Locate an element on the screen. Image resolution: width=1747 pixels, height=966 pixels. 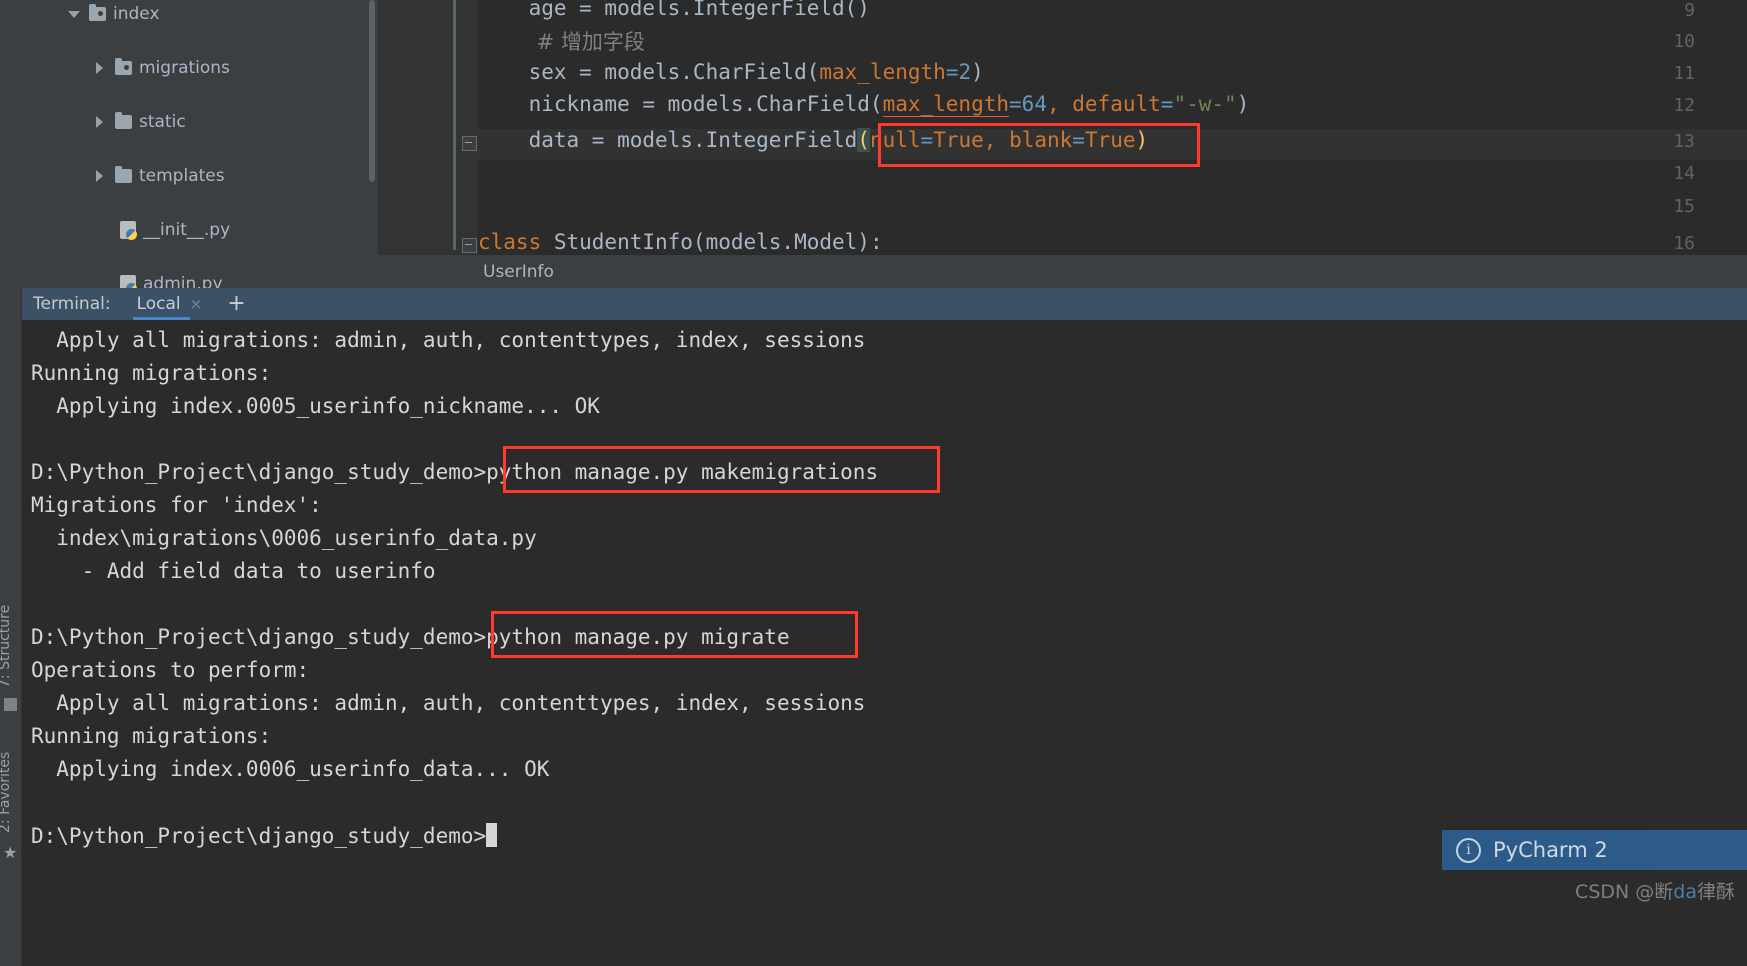
notification-text: PyCharm 2 is located at coordinates (1550, 850).